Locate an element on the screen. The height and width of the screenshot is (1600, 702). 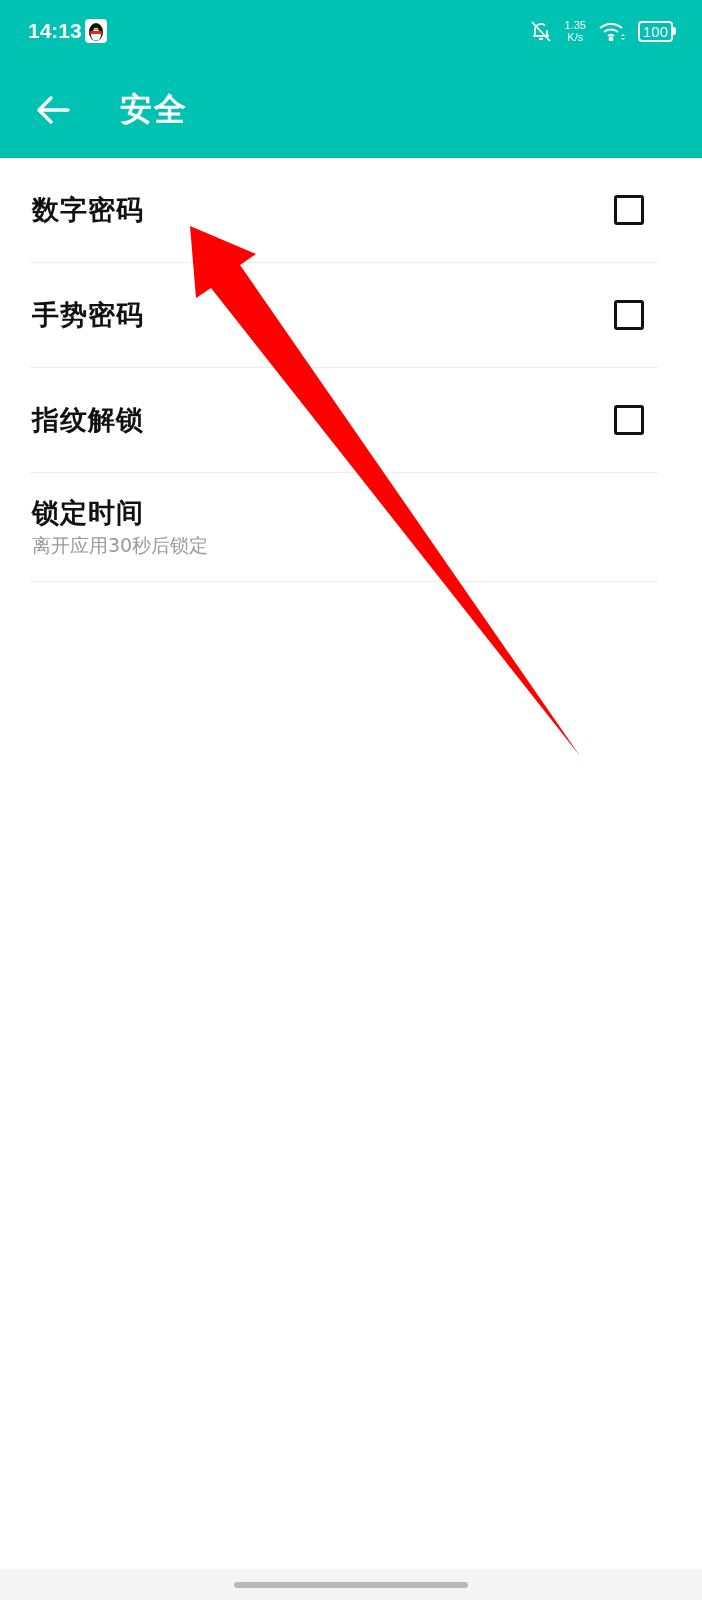
network-speed: 1.35 is located at coordinates (575, 25).